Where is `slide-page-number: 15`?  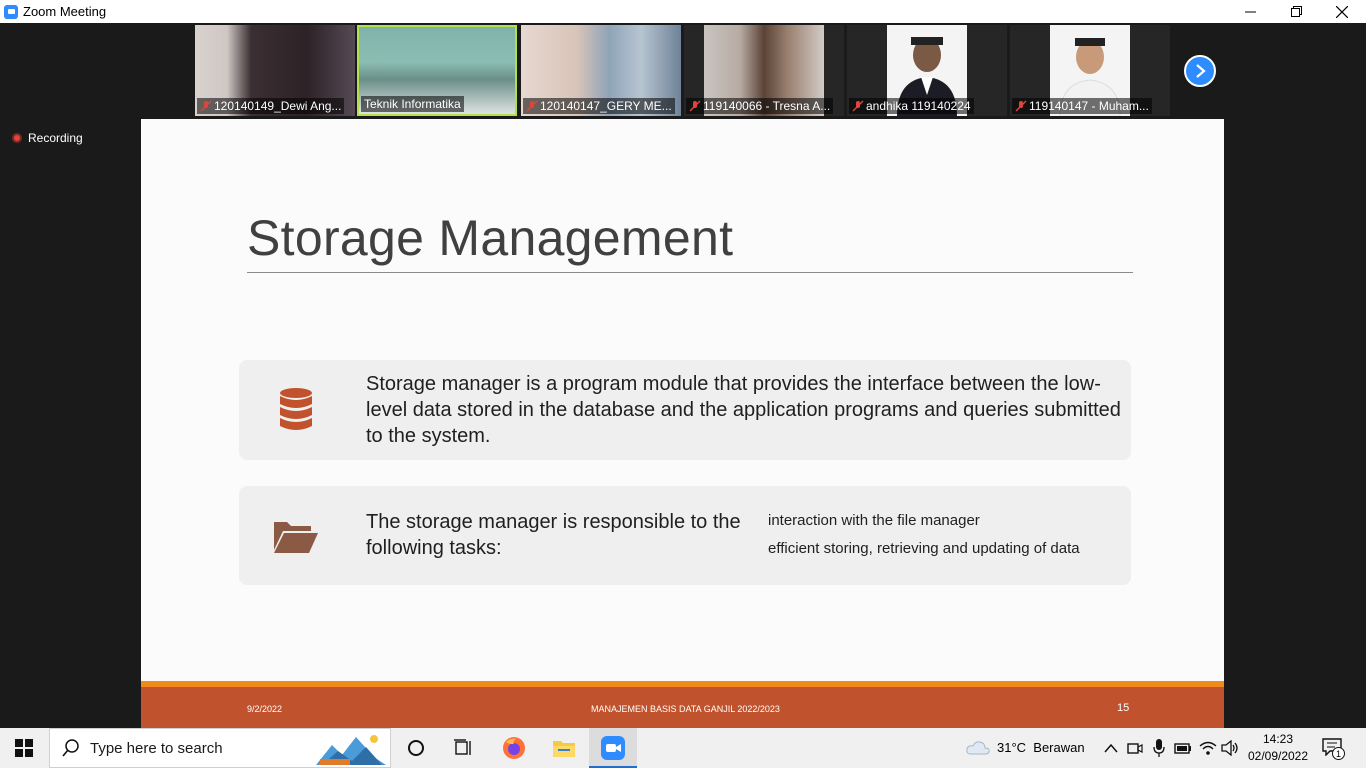 slide-page-number: 15 is located at coordinates (1123, 708).